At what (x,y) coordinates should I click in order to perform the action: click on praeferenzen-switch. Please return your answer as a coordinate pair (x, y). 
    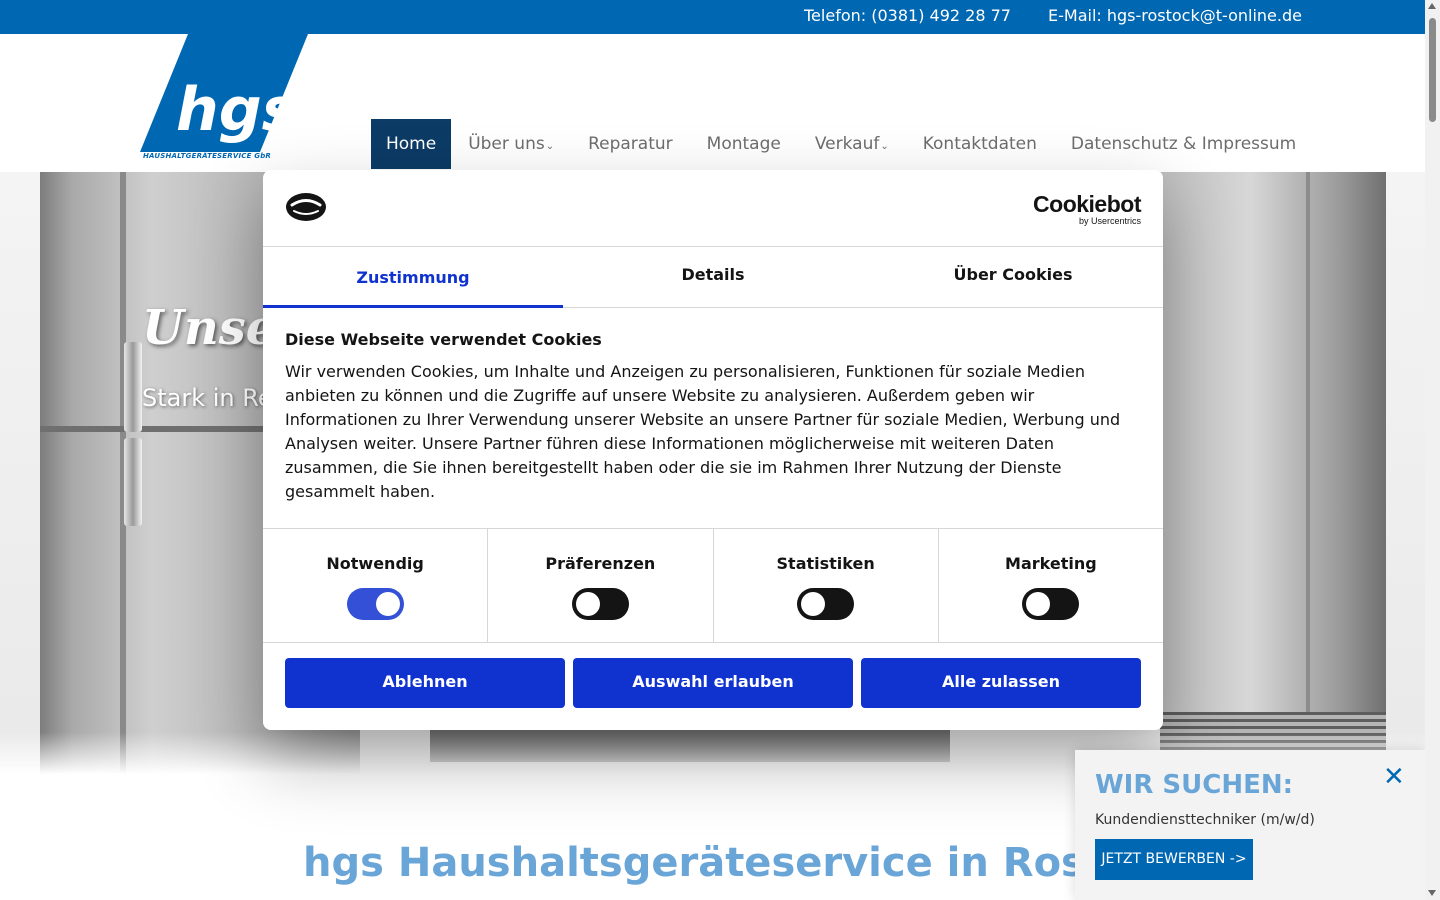
    Looking at the image, I should click on (600, 604).